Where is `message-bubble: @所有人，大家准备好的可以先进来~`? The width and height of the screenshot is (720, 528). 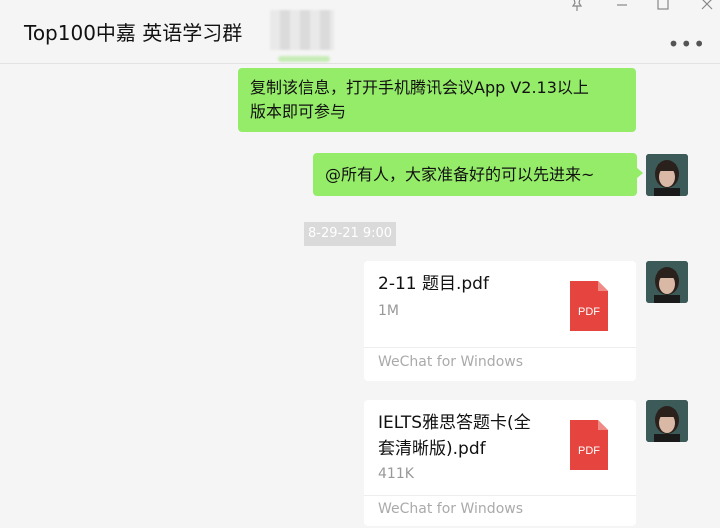 message-bubble: @所有人，大家准备好的可以先进来~ is located at coordinates (478, 174).